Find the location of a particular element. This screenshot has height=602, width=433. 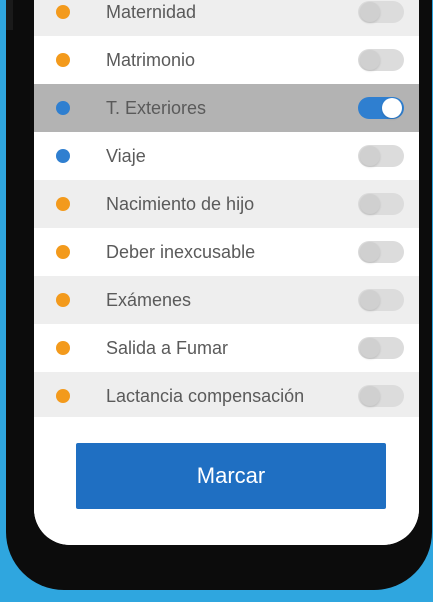

list-item: Viaje is located at coordinates (226, 156).